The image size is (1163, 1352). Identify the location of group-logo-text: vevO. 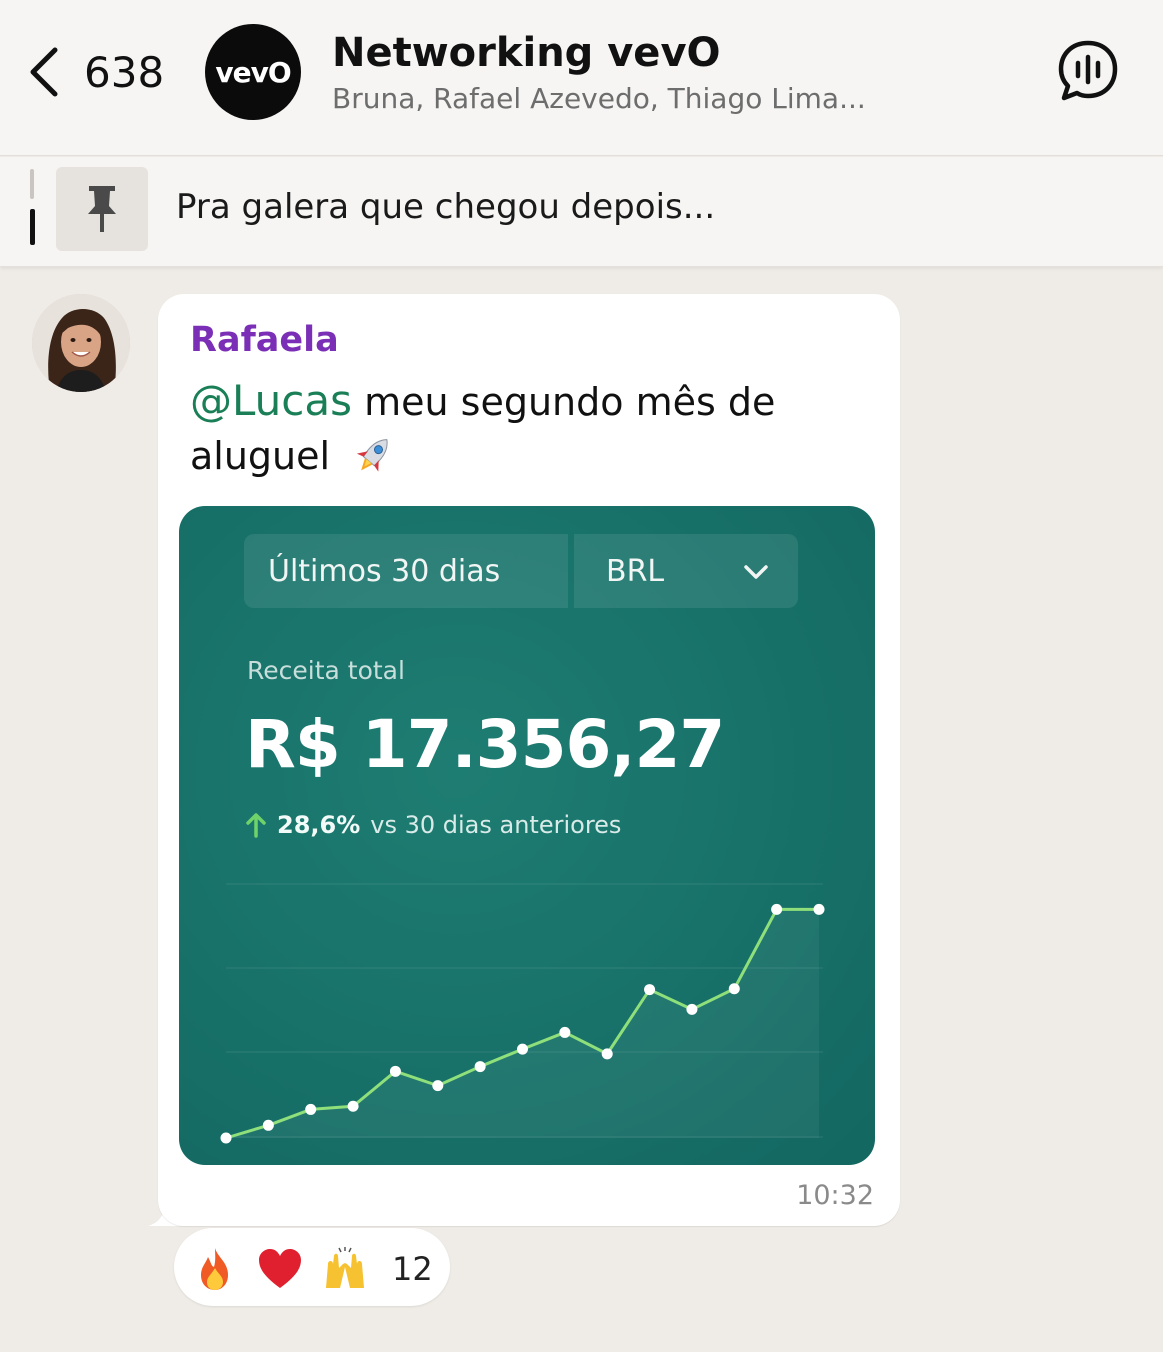
(253, 72).